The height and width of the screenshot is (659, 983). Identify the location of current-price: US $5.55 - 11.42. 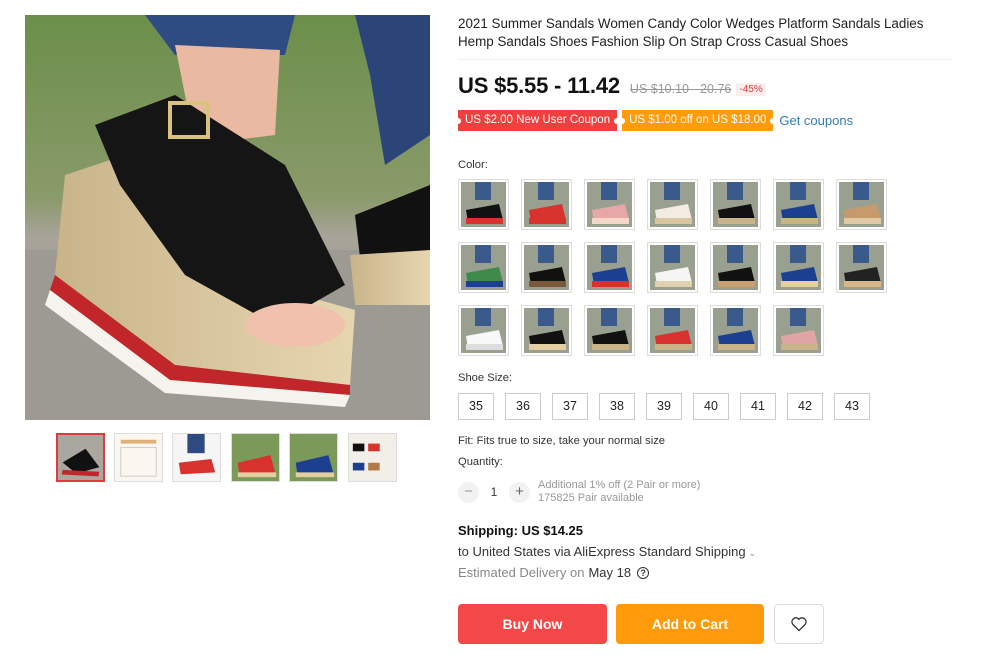
(539, 85).